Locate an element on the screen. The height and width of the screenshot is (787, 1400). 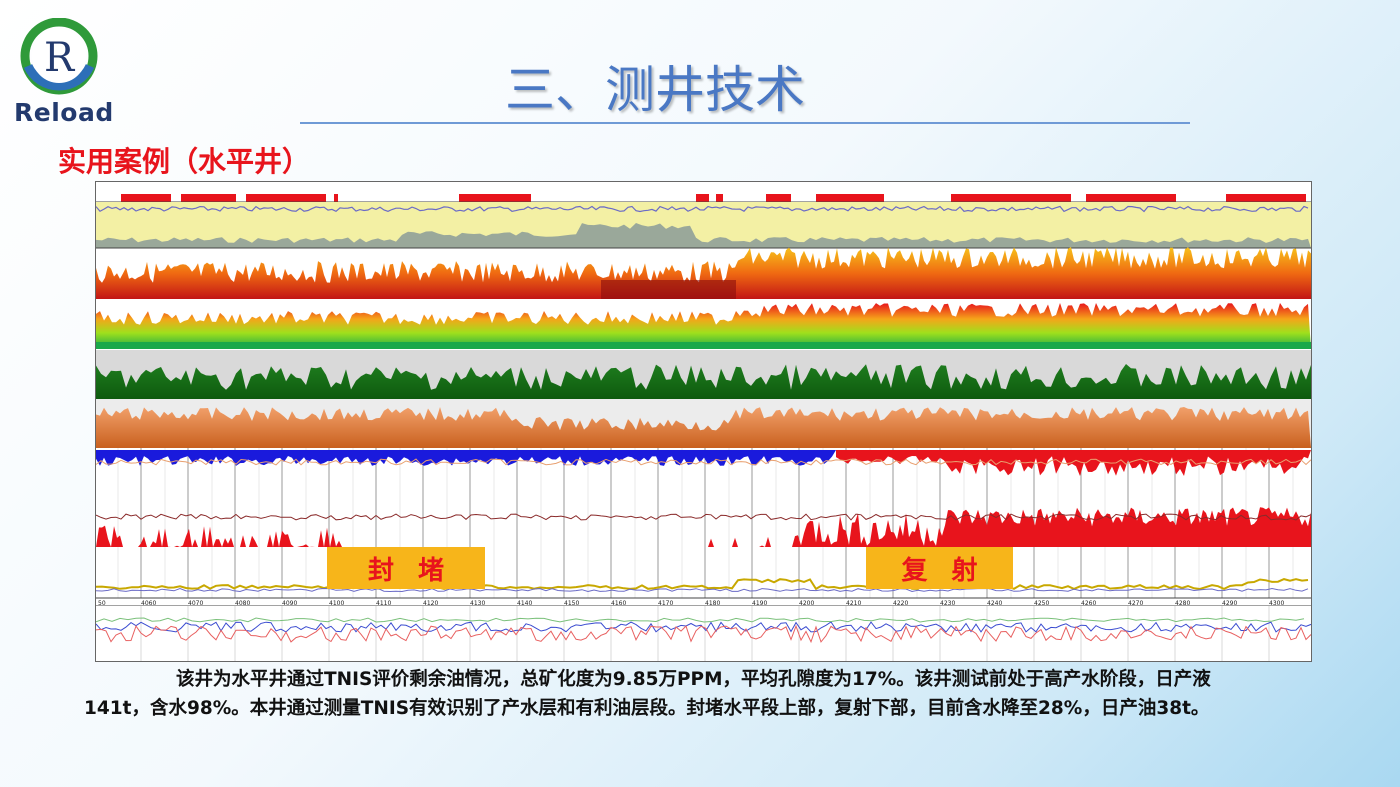
reperforate-annotation: 复射 is located at coordinates (939, 568).